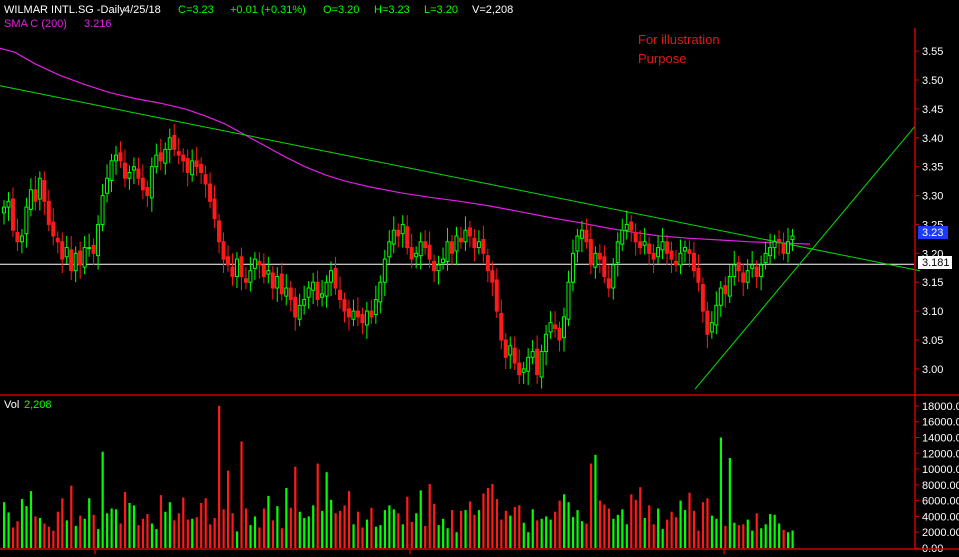 Image resolution: width=959 pixels, height=557 pixels. Describe the element at coordinates (932, 197) in the screenshot. I see `price-tick-label: 3.30` at that location.